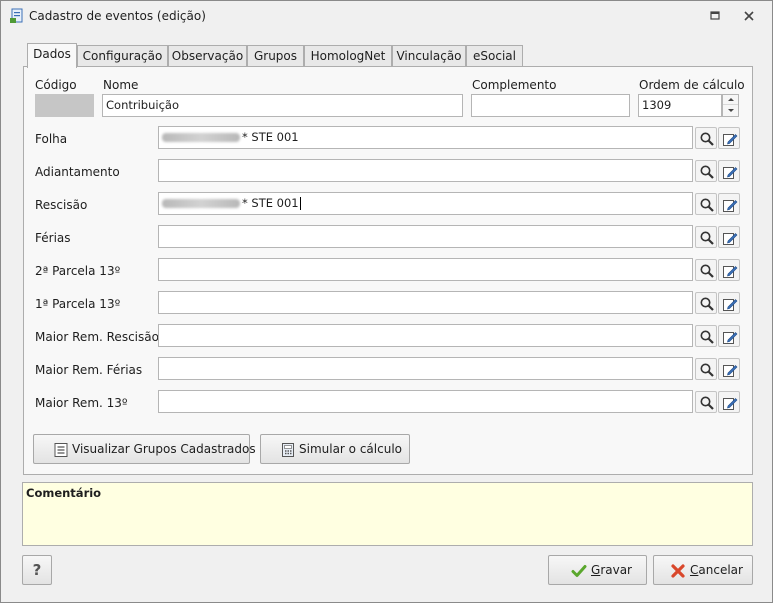  Describe the element at coordinates (56, 85) in the screenshot. I see `codigo-label: Código` at that location.